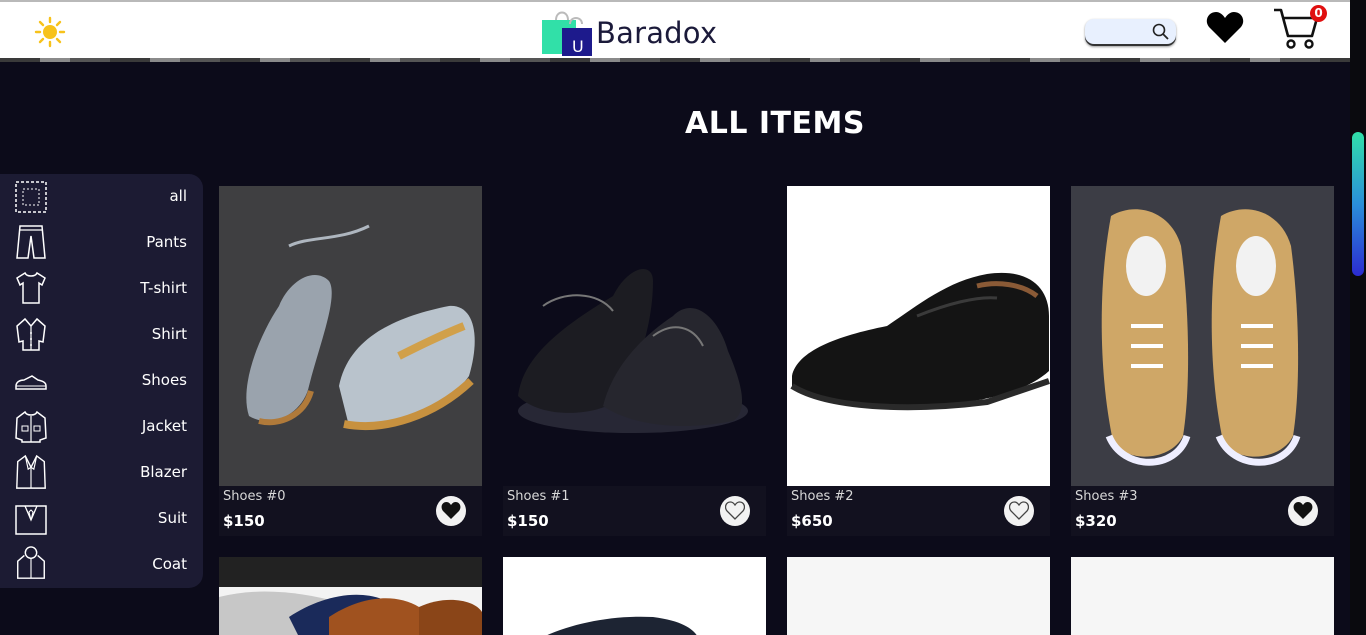 This screenshot has height=635, width=1366. What do you see at coordinates (675, 60) in the screenshot?
I see `header-divider` at bounding box center [675, 60].